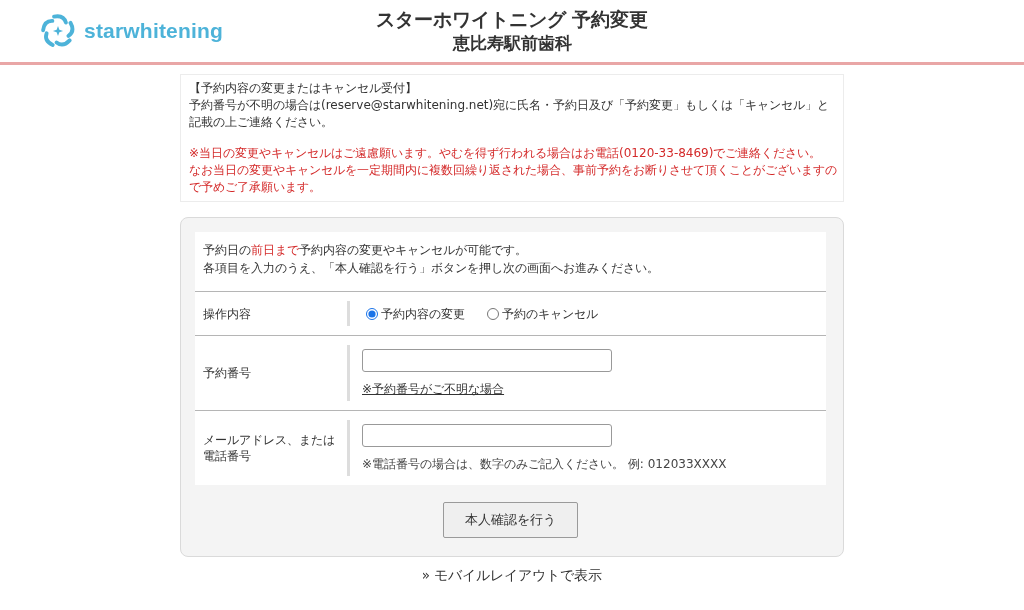 The width and height of the screenshot is (1024, 610). What do you see at coordinates (431, 268) in the screenshot?
I see `intro-text: 各項目を入力のうえ、「本人確認を行う」ボタンを押し次の画面へお進みください。` at bounding box center [431, 268].